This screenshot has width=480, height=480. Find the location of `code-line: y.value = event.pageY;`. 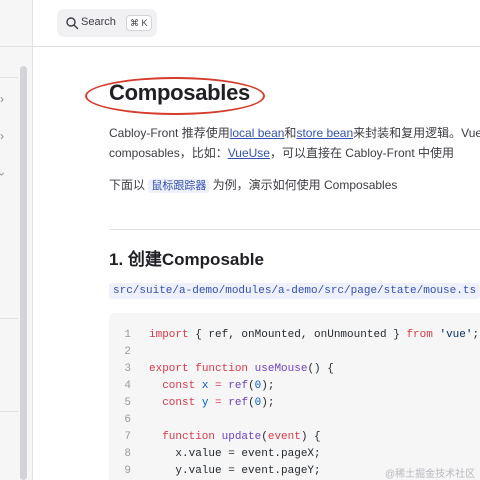

code-line: y.value = event.pageY; is located at coordinates (235, 471).